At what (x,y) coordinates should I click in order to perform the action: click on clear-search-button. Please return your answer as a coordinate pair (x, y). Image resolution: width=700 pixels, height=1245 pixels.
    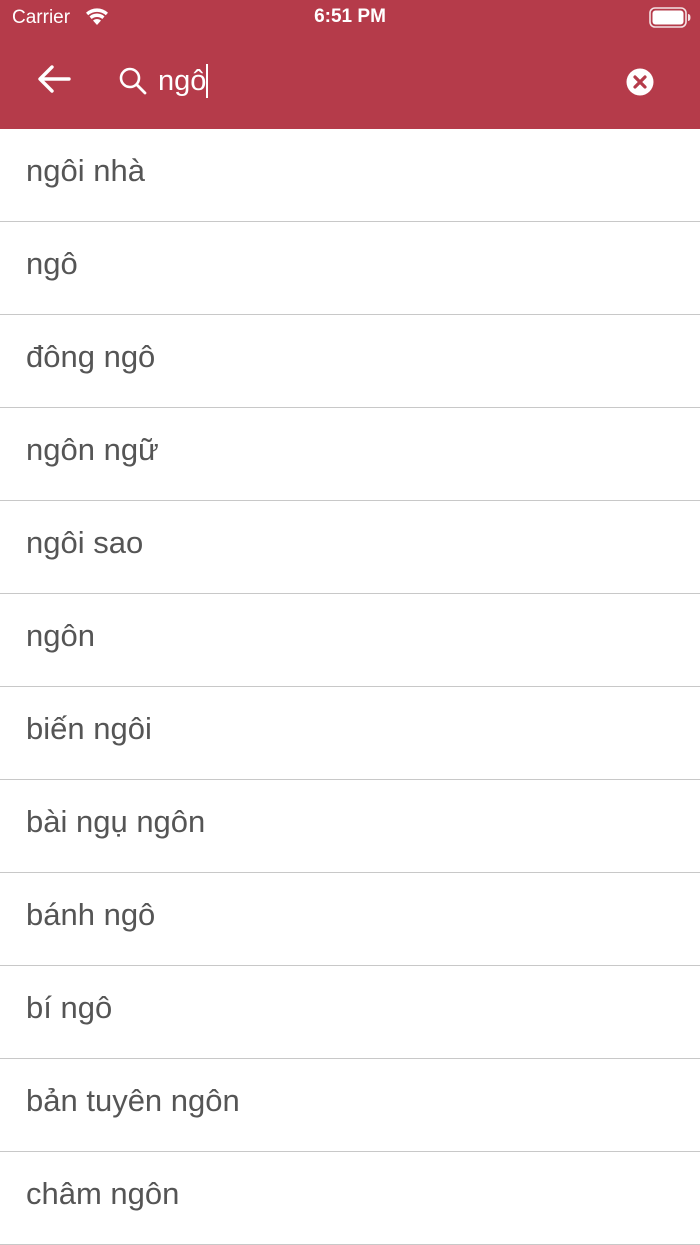
    Looking at the image, I should click on (640, 82).